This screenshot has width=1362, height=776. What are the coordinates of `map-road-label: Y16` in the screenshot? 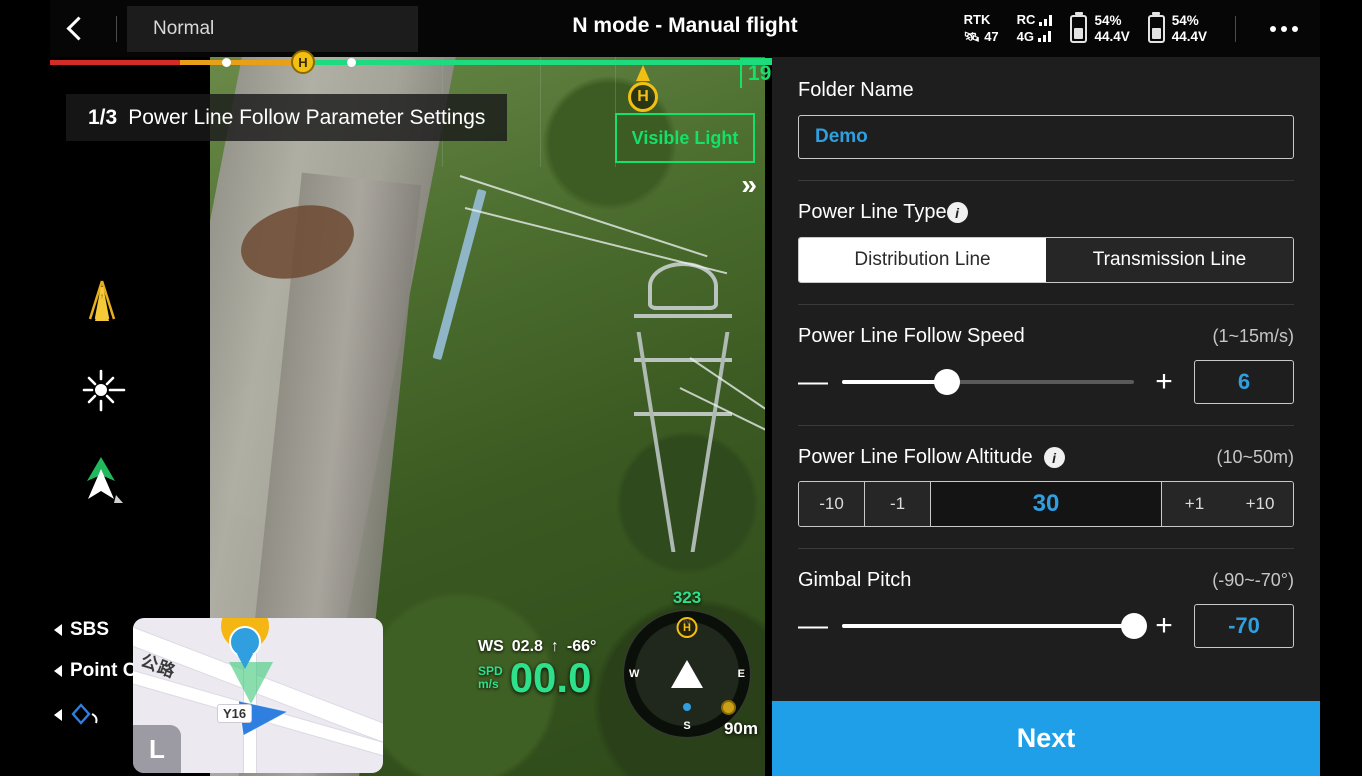 It's located at (235, 713).